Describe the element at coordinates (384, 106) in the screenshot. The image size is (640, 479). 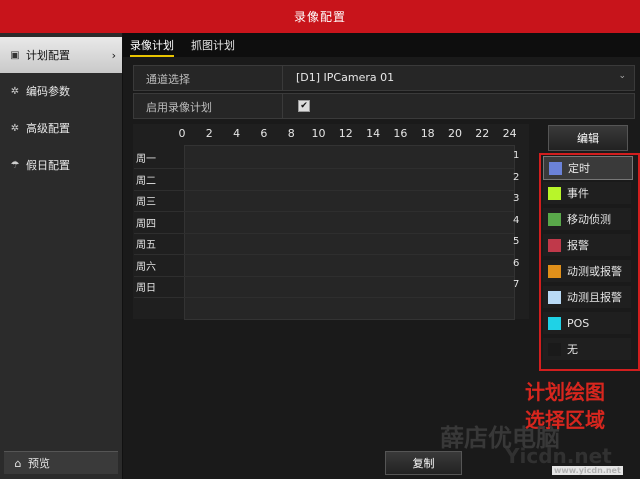
I see `enable-row: 启用录像计划 ✔` at that location.